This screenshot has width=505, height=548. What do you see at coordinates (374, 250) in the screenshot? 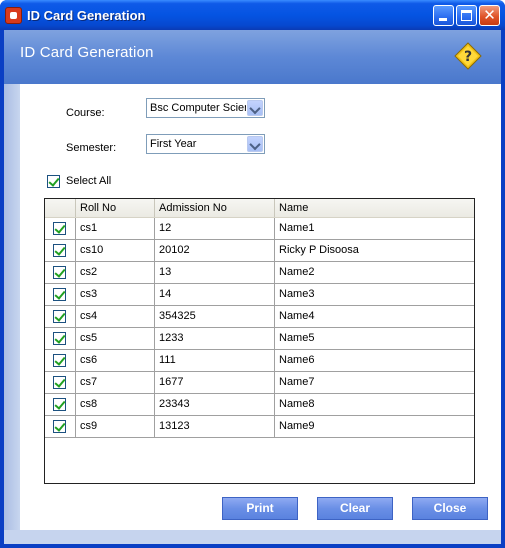
I see `name-cell: Ricky P Disoosa` at bounding box center [374, 250].